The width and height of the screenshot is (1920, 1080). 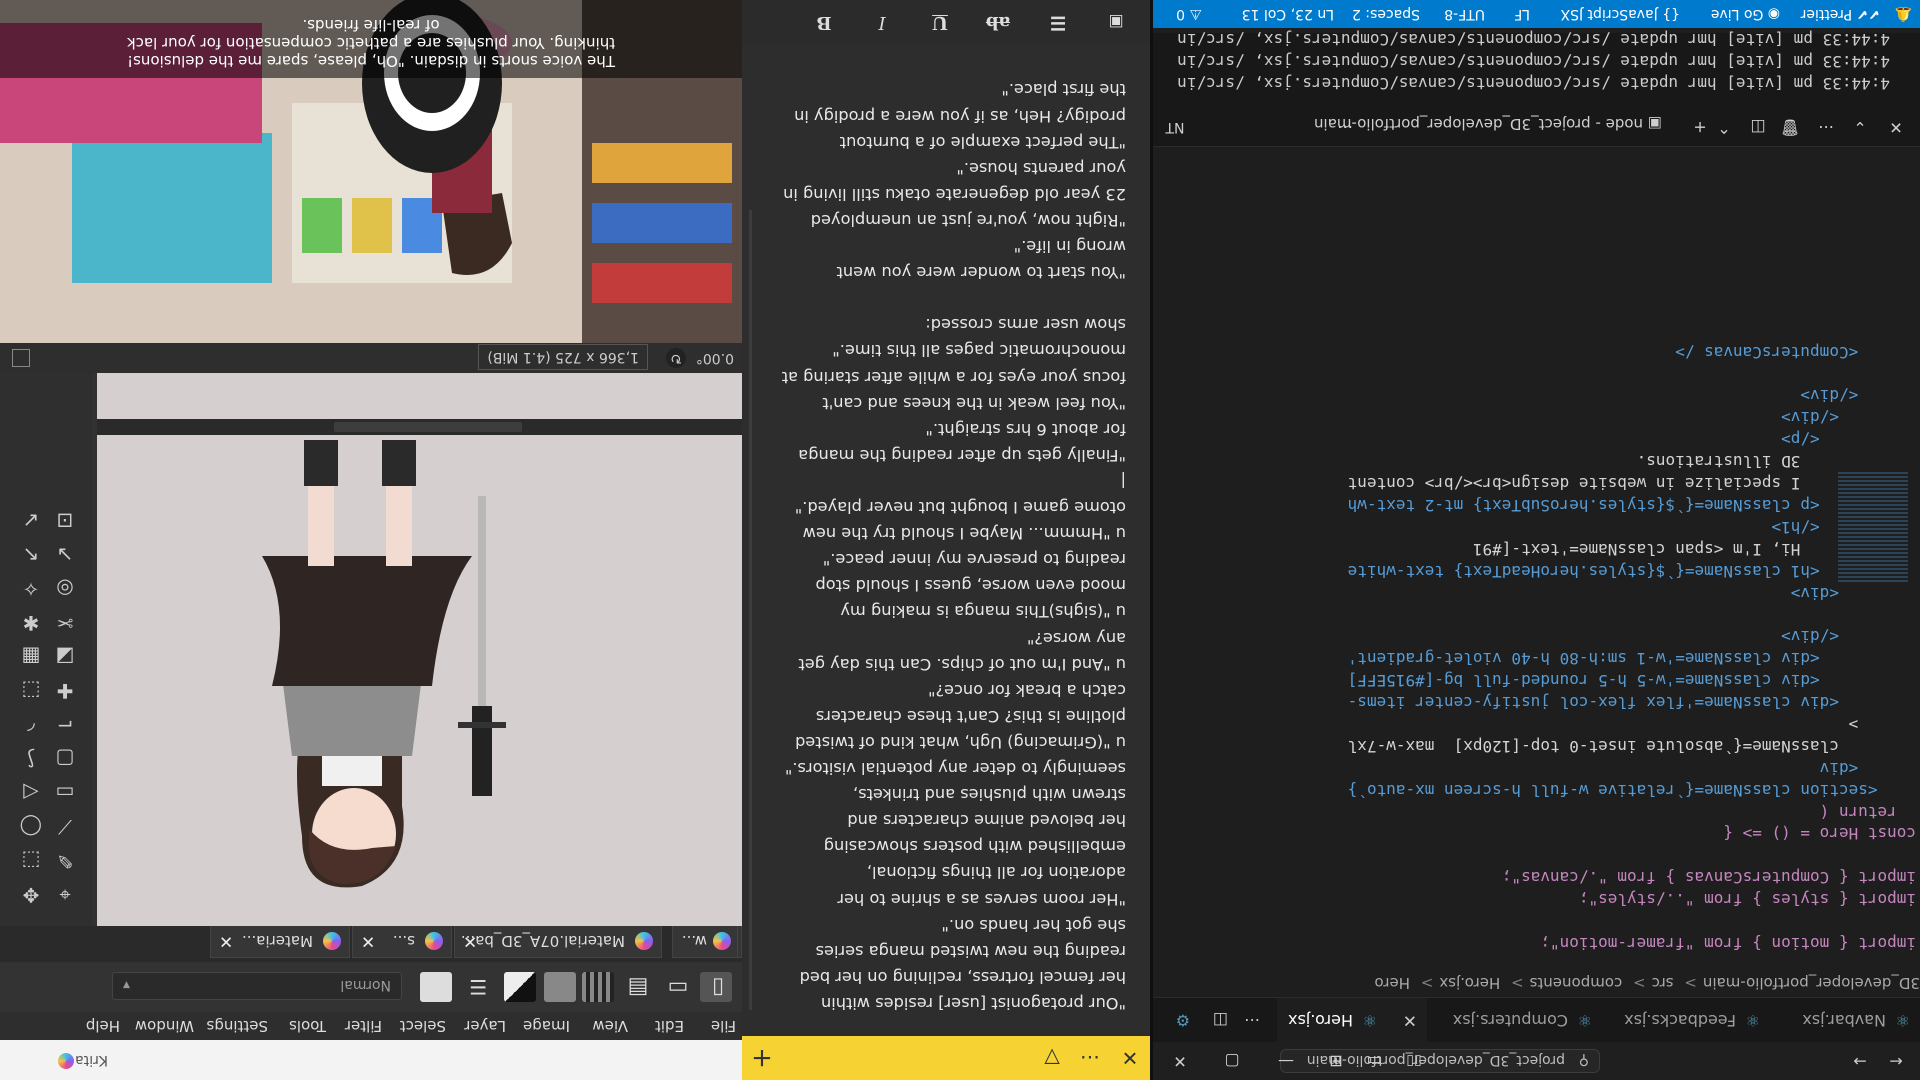 I want to click on notes-list-icon: ▽, so click(x=1052, y=1058).